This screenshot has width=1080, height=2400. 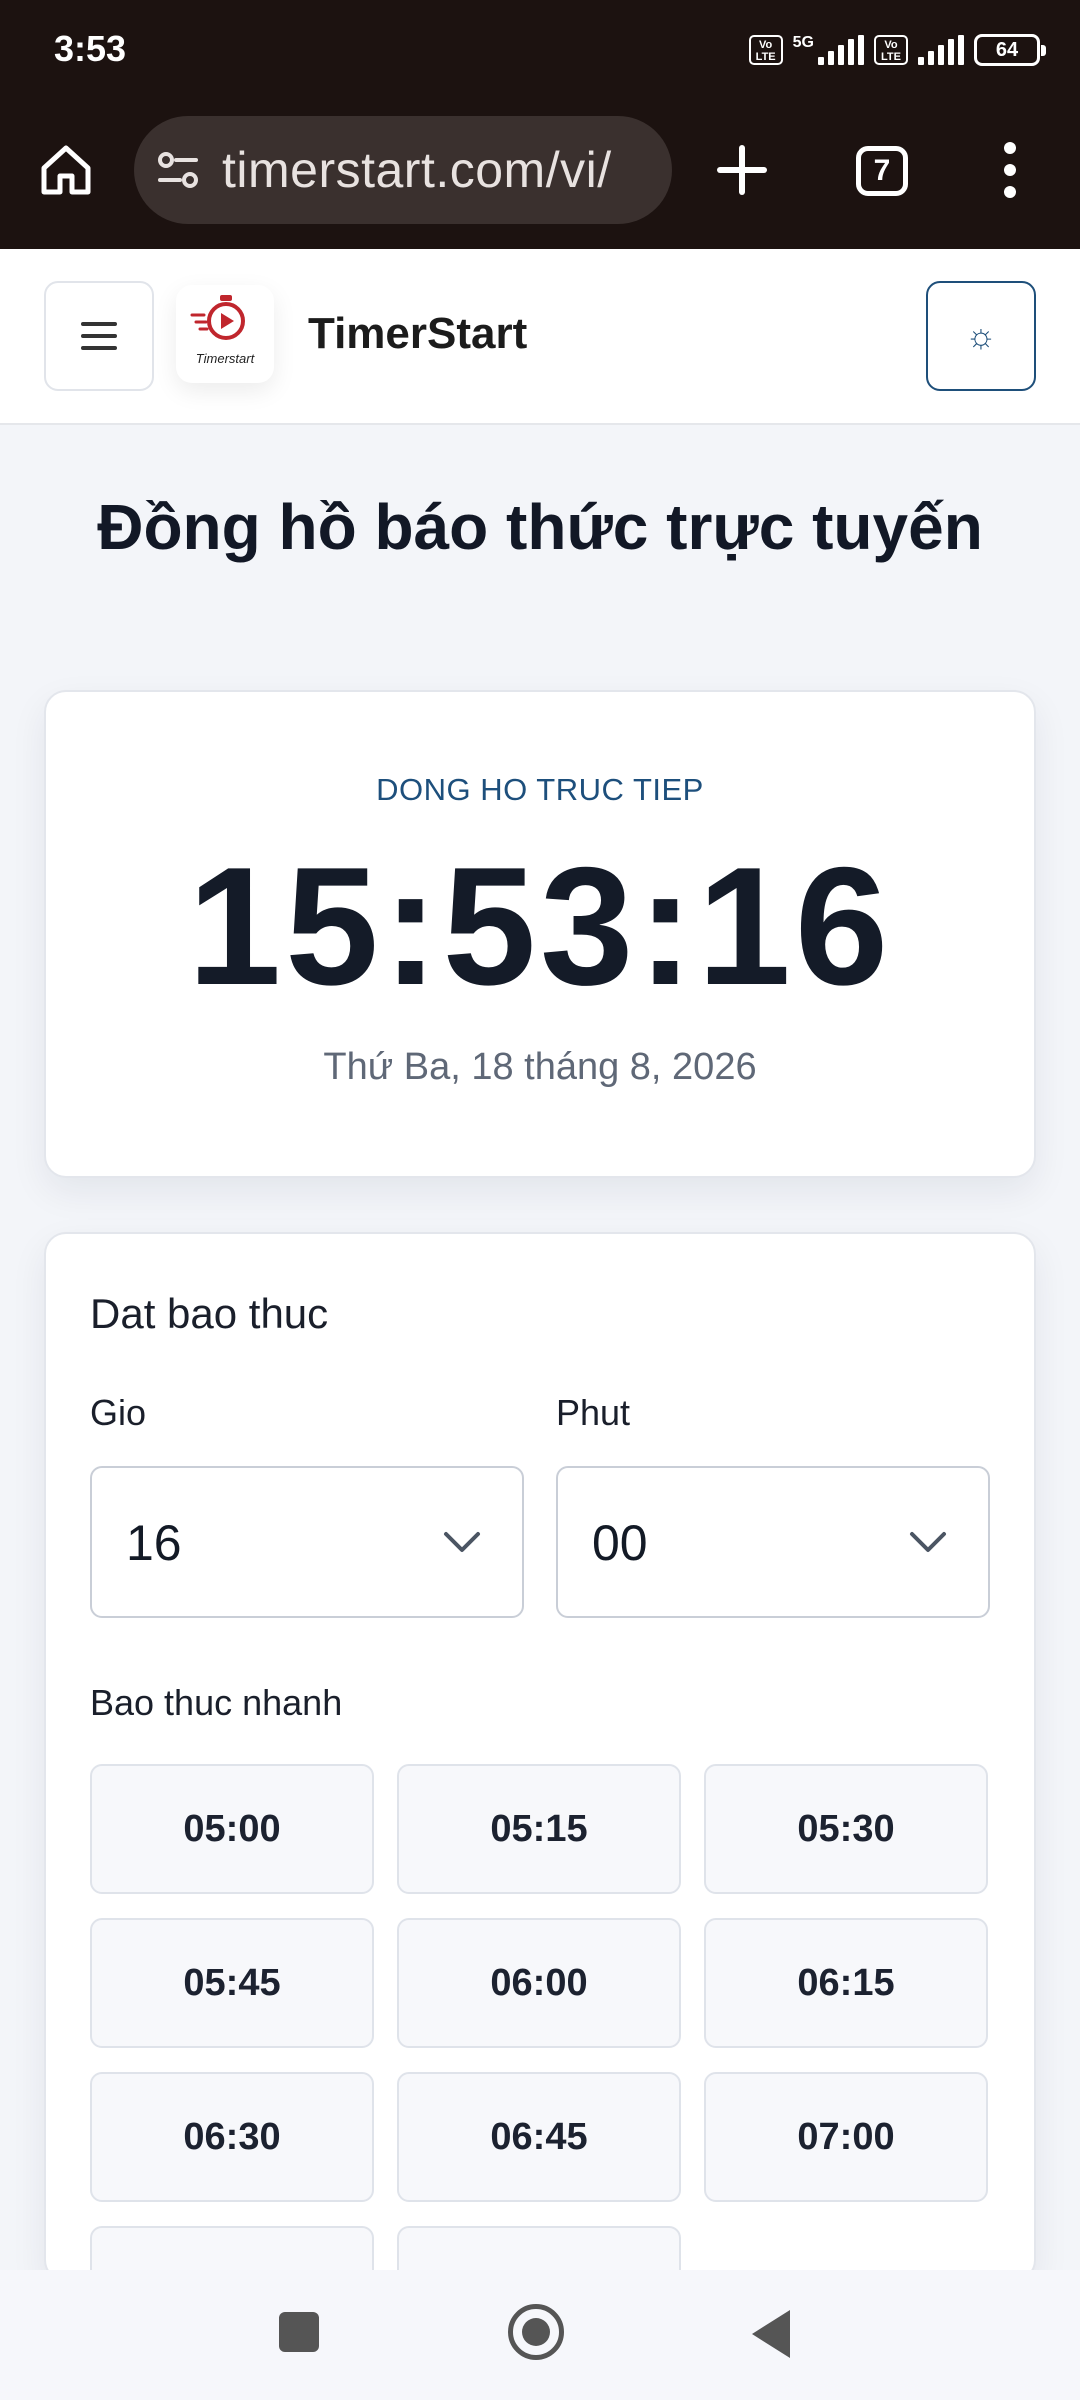 I want to click on volte-icon-2: Vo LTE, so click(x=891, y=50).